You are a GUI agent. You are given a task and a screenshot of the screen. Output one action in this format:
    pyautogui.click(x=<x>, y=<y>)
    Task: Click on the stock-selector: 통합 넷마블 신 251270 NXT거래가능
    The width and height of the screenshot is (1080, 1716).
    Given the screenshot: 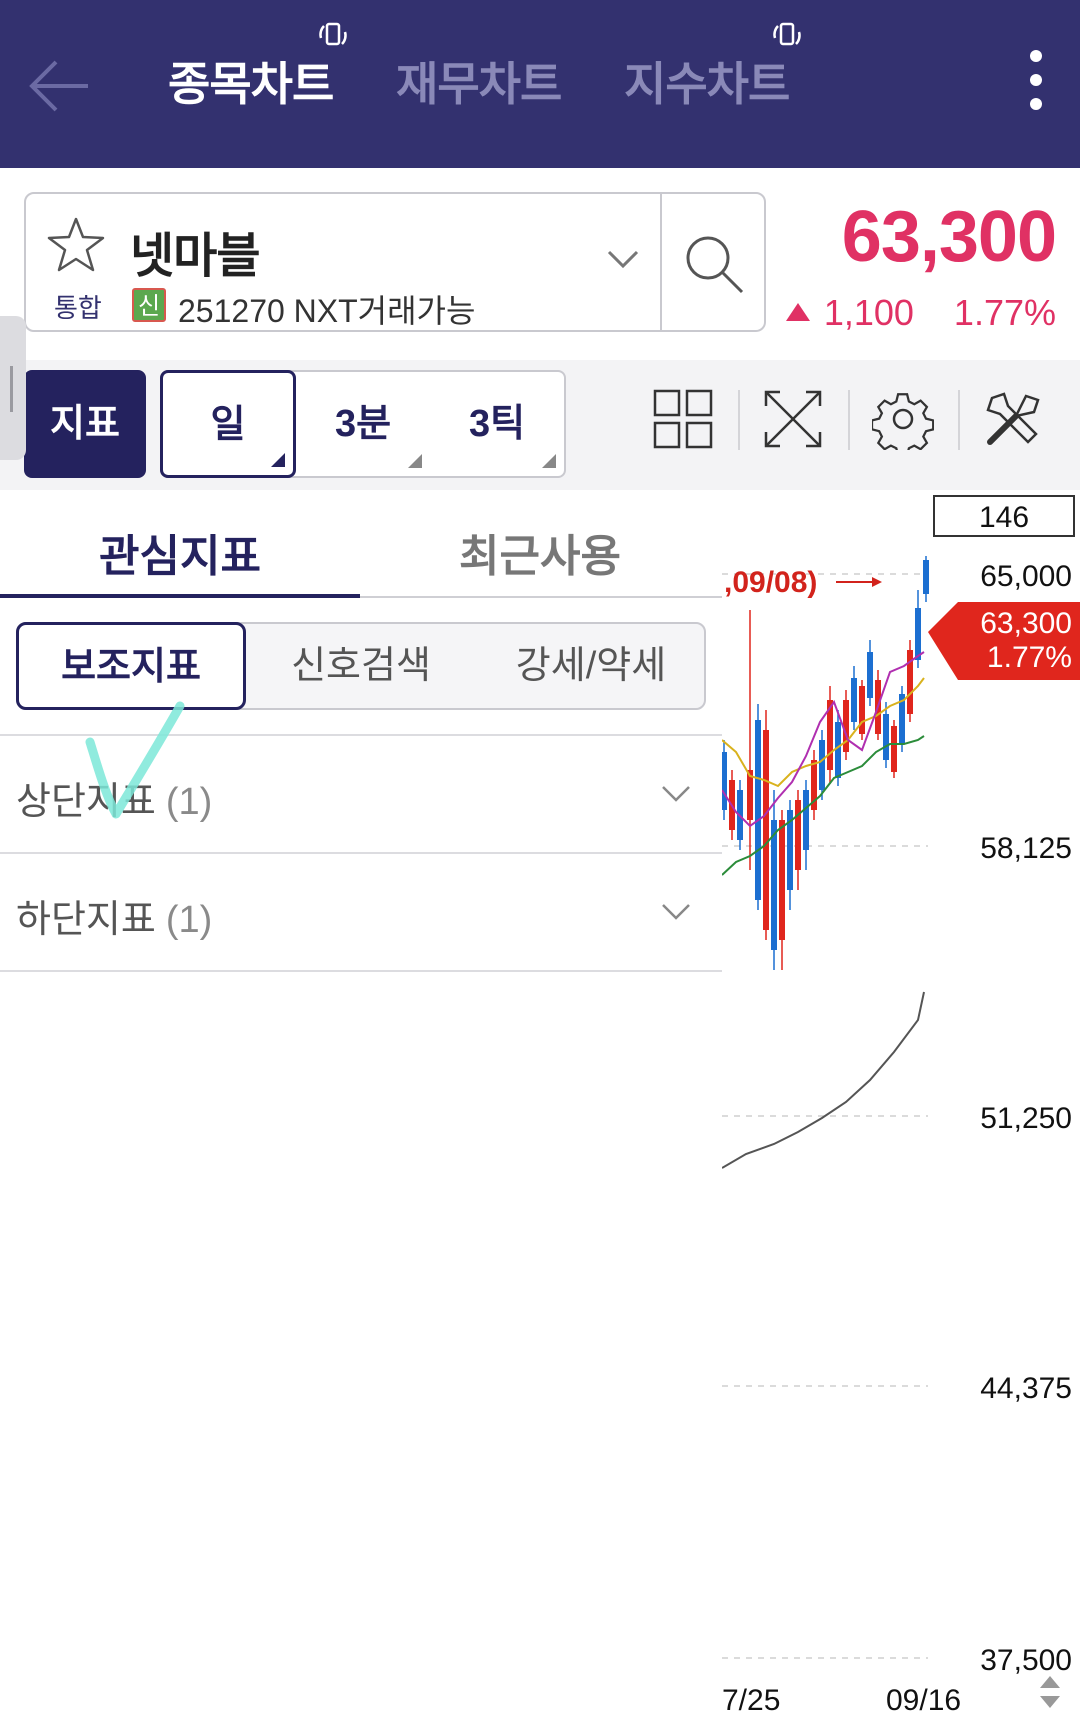 What is the action you would take?
    pyautogui.click(x=395, y=262)
    